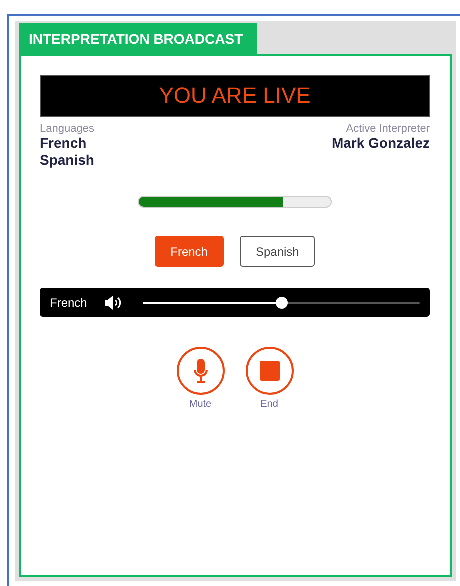 The image size is (460, 586). What do you see at coordinates (114, 303) in the screenshot?
I see `volume-icon` at bounding box center [114, 303].